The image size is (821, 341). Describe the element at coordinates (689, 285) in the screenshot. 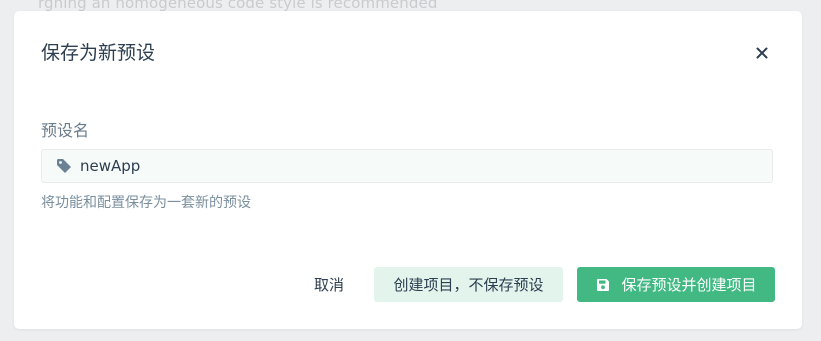

I see `save-and-create-label: 保存预设并创建项目` at that location.